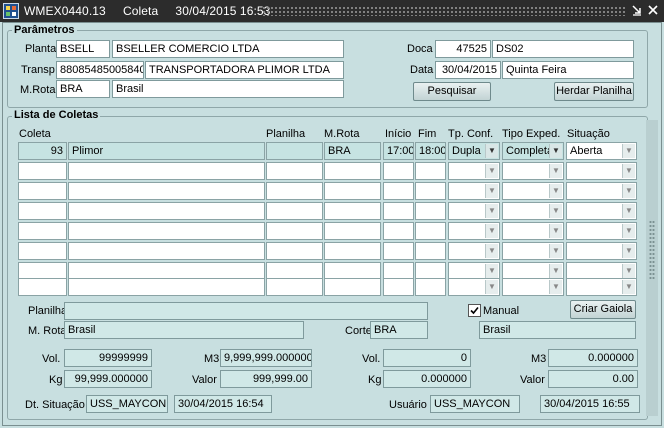 The image size is (664, 428). Describe the element at coordinates (601, 151) in the screenshot. I see `row1-situacao-select: Aberta ▼` at that location.